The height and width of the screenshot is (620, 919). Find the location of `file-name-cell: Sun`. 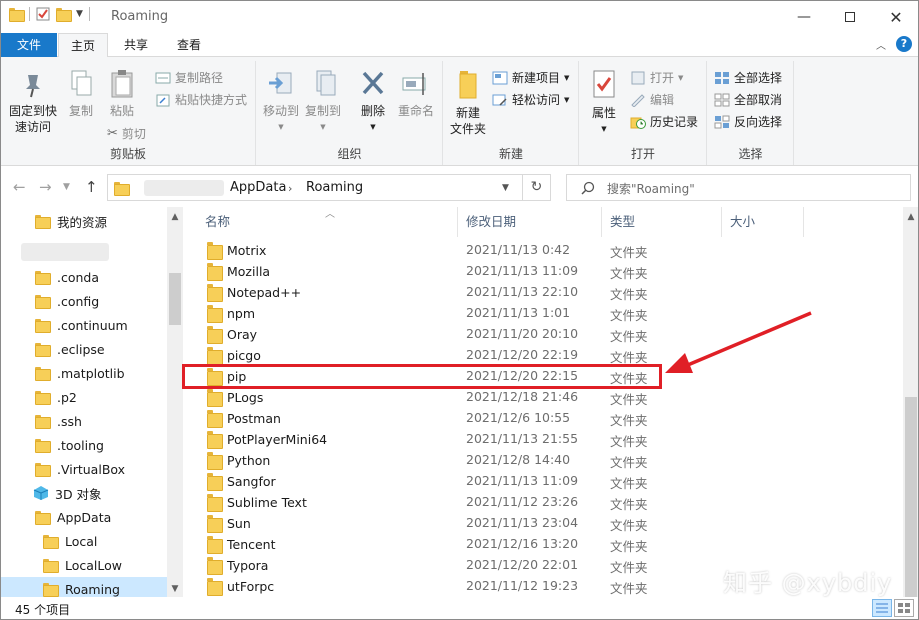

file-name-cell: Sun is located at coordinates (229, 524).